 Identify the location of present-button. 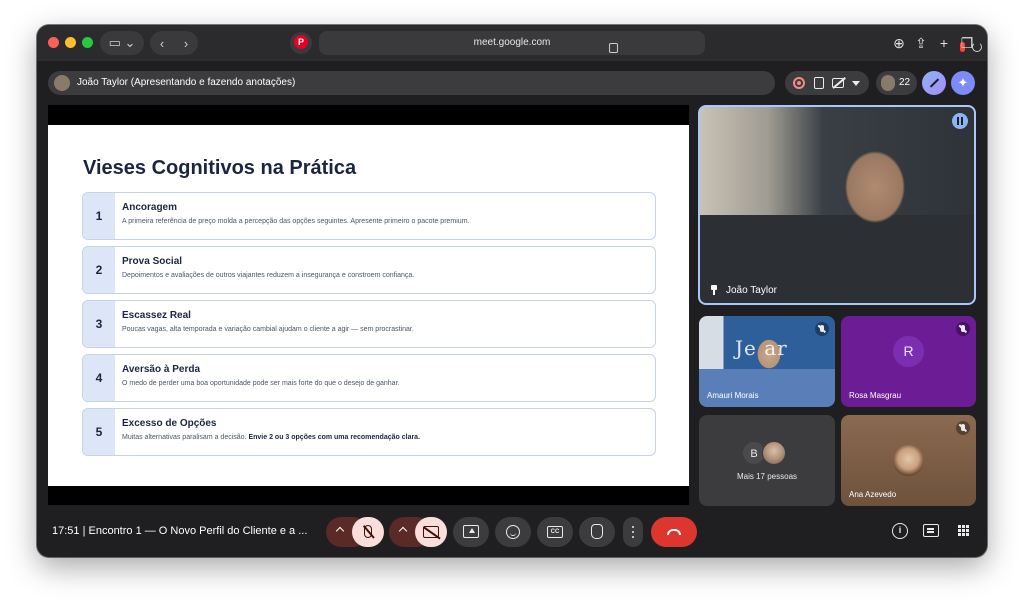
(471, 532).